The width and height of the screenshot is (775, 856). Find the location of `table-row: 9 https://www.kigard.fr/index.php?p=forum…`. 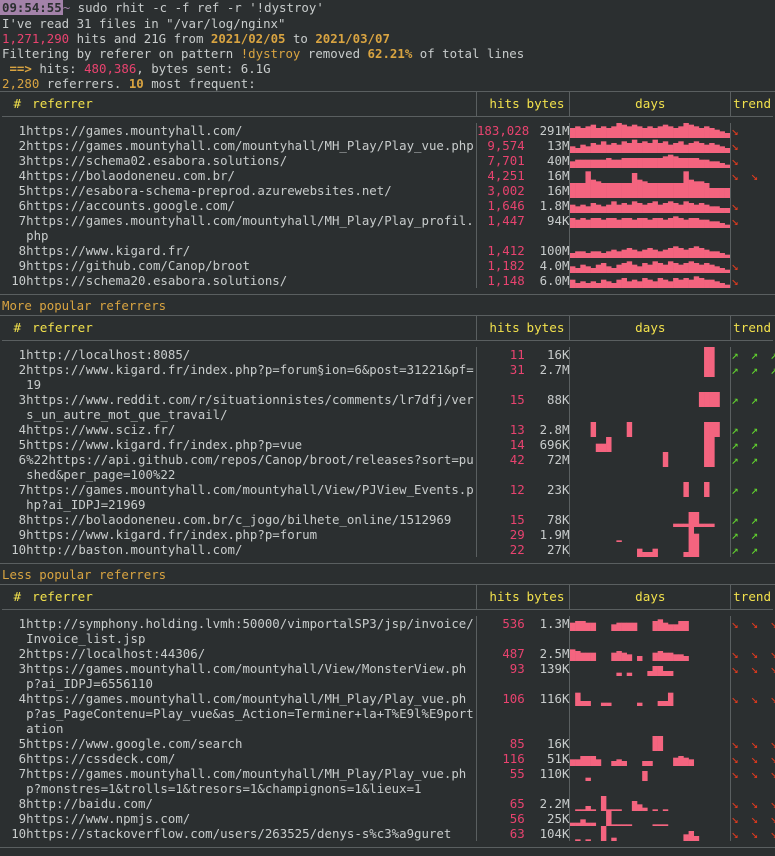

table-row: 9 https://www.kigard.fr/index.php?p=forum… is located at coordinates (387, 534).